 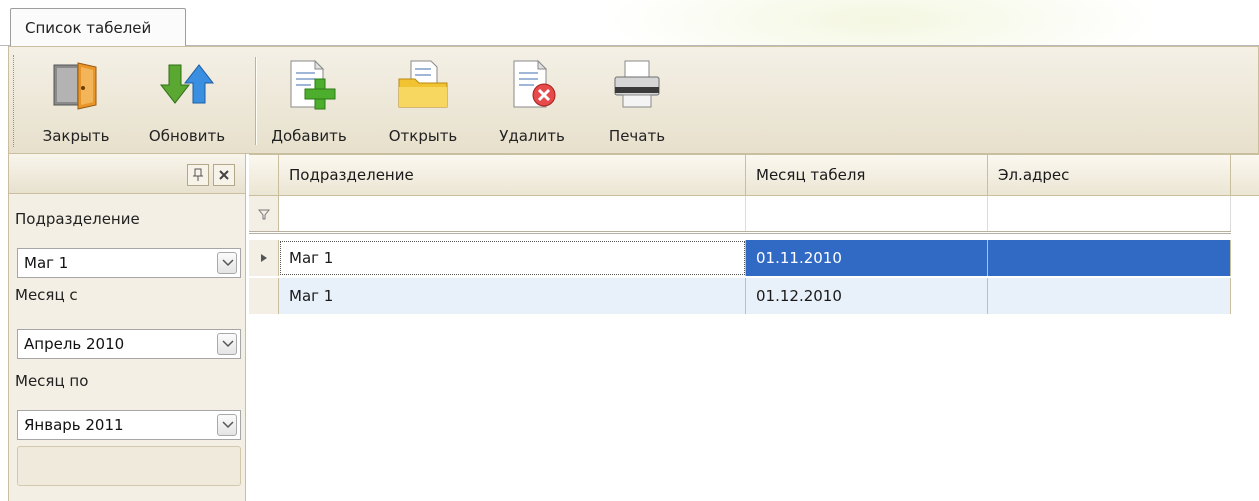 I want to click on month-to-label: Месяц по, so click(x=52, y=381).